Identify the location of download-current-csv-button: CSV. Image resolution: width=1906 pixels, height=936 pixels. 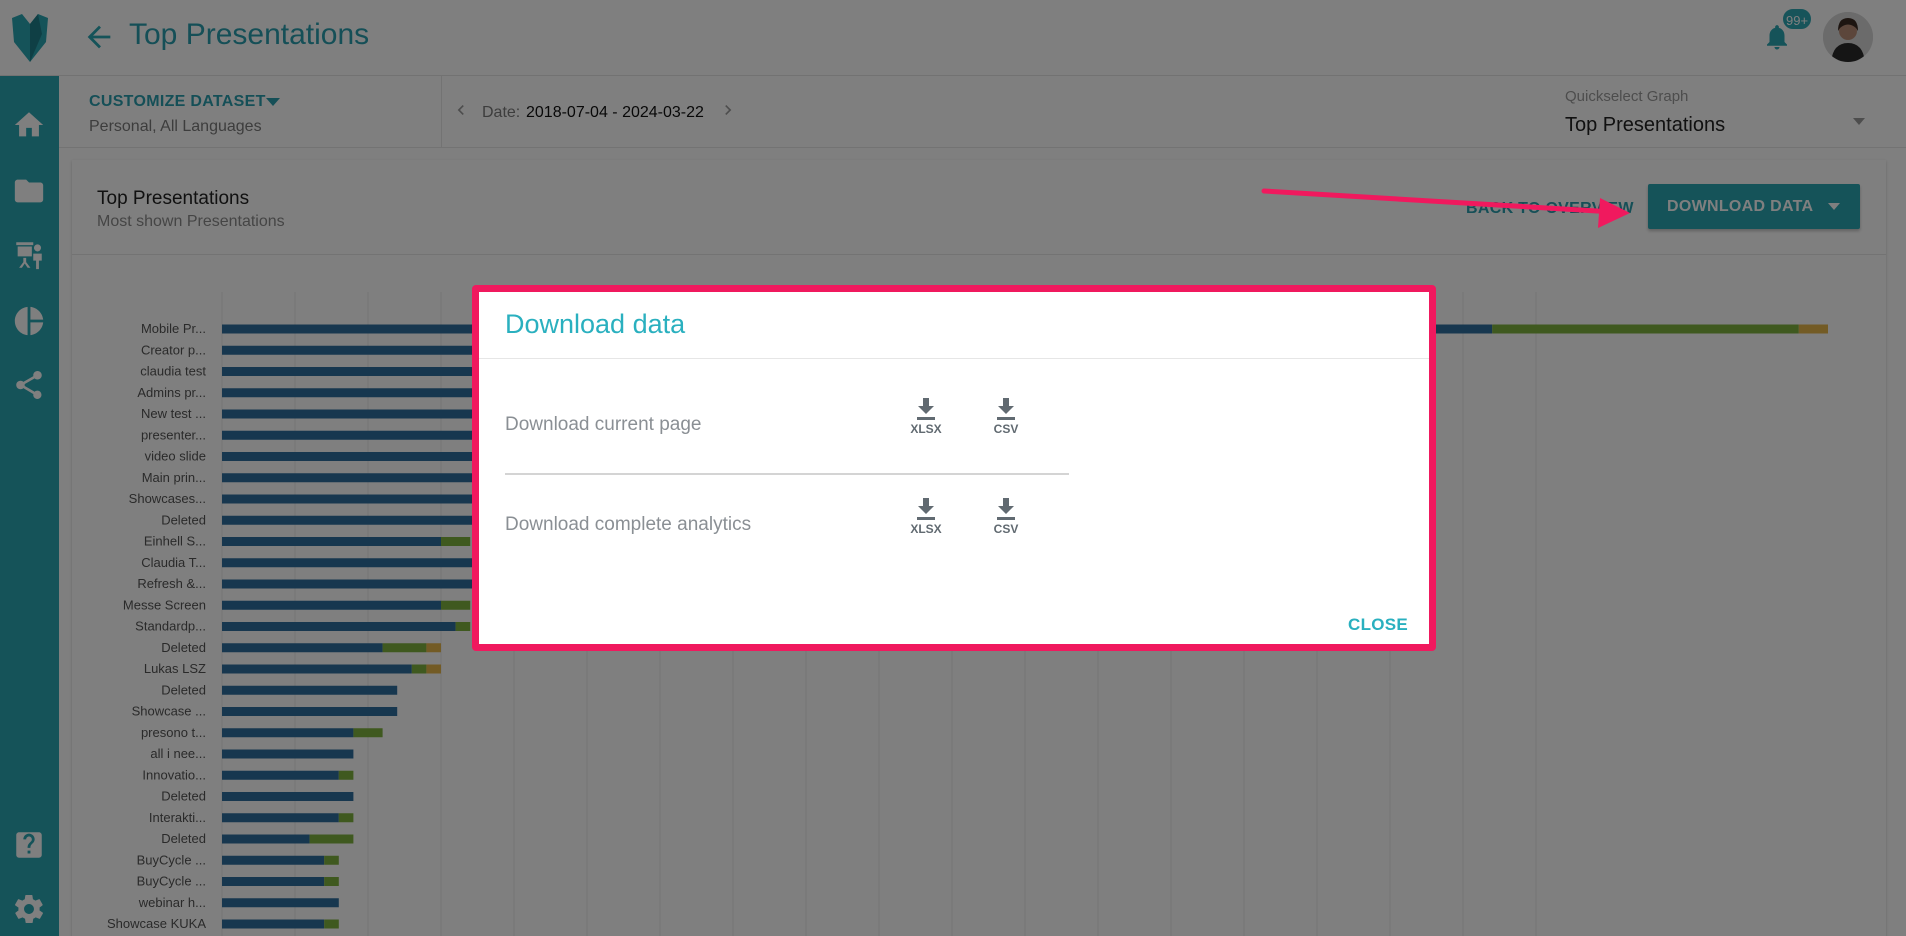
(1006, 419).